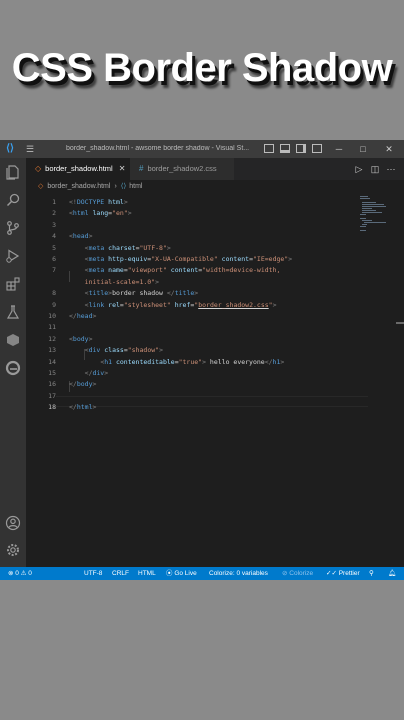 The image size is (404, 720). I want to click on line-number: 7, so click(54, 270).